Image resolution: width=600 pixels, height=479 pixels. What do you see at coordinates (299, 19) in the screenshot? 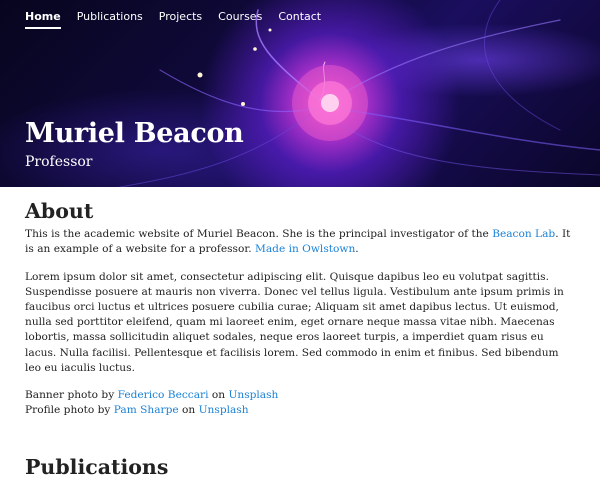
I see `nav-contact-link: Contact` at bounding box center [299, 19].